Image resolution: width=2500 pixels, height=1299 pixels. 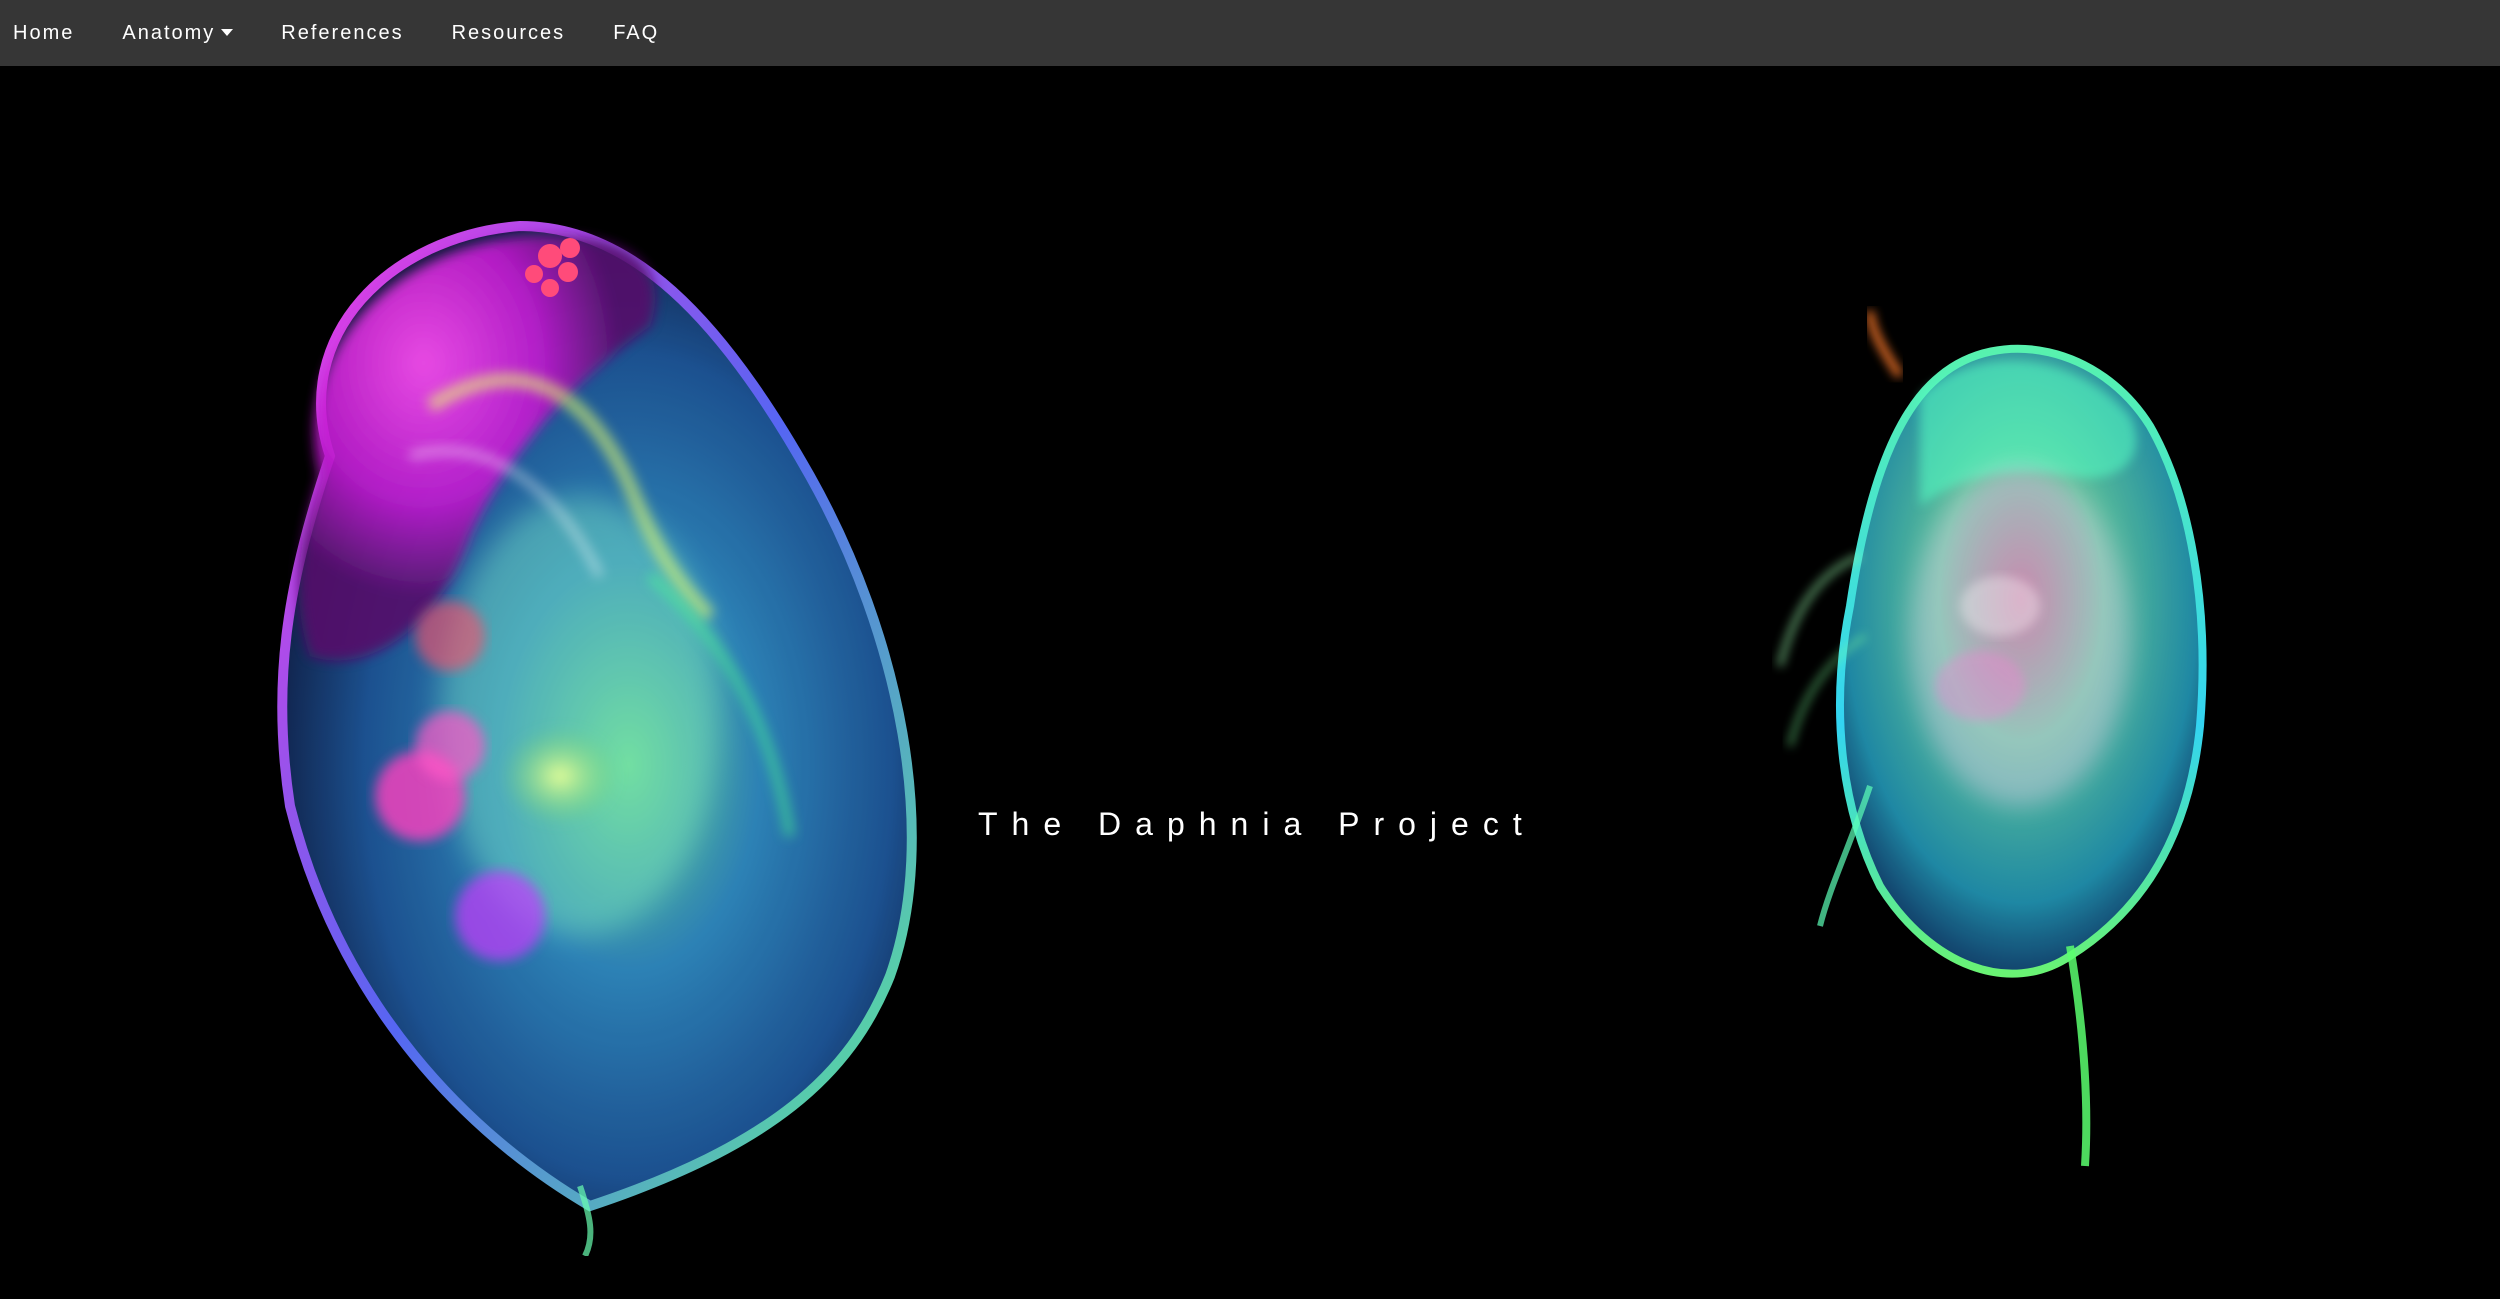 I want to click on nav-anatomy-label: Anatomy, so click(x=169, y=32).